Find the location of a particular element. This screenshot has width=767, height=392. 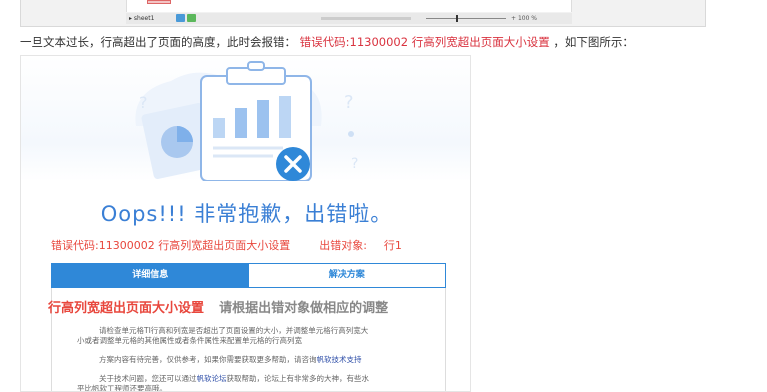

error-code-text: 错误代码:11300002 行高列宽超出页面大小设置 is located at coordinates (171, 245).